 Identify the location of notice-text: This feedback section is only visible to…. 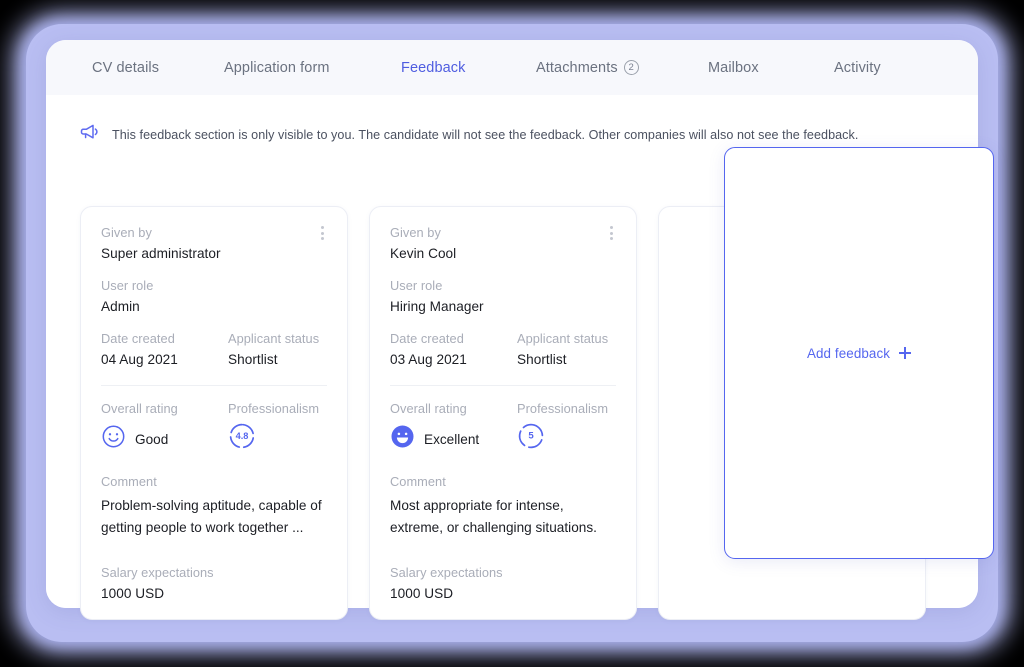
(485, 134).